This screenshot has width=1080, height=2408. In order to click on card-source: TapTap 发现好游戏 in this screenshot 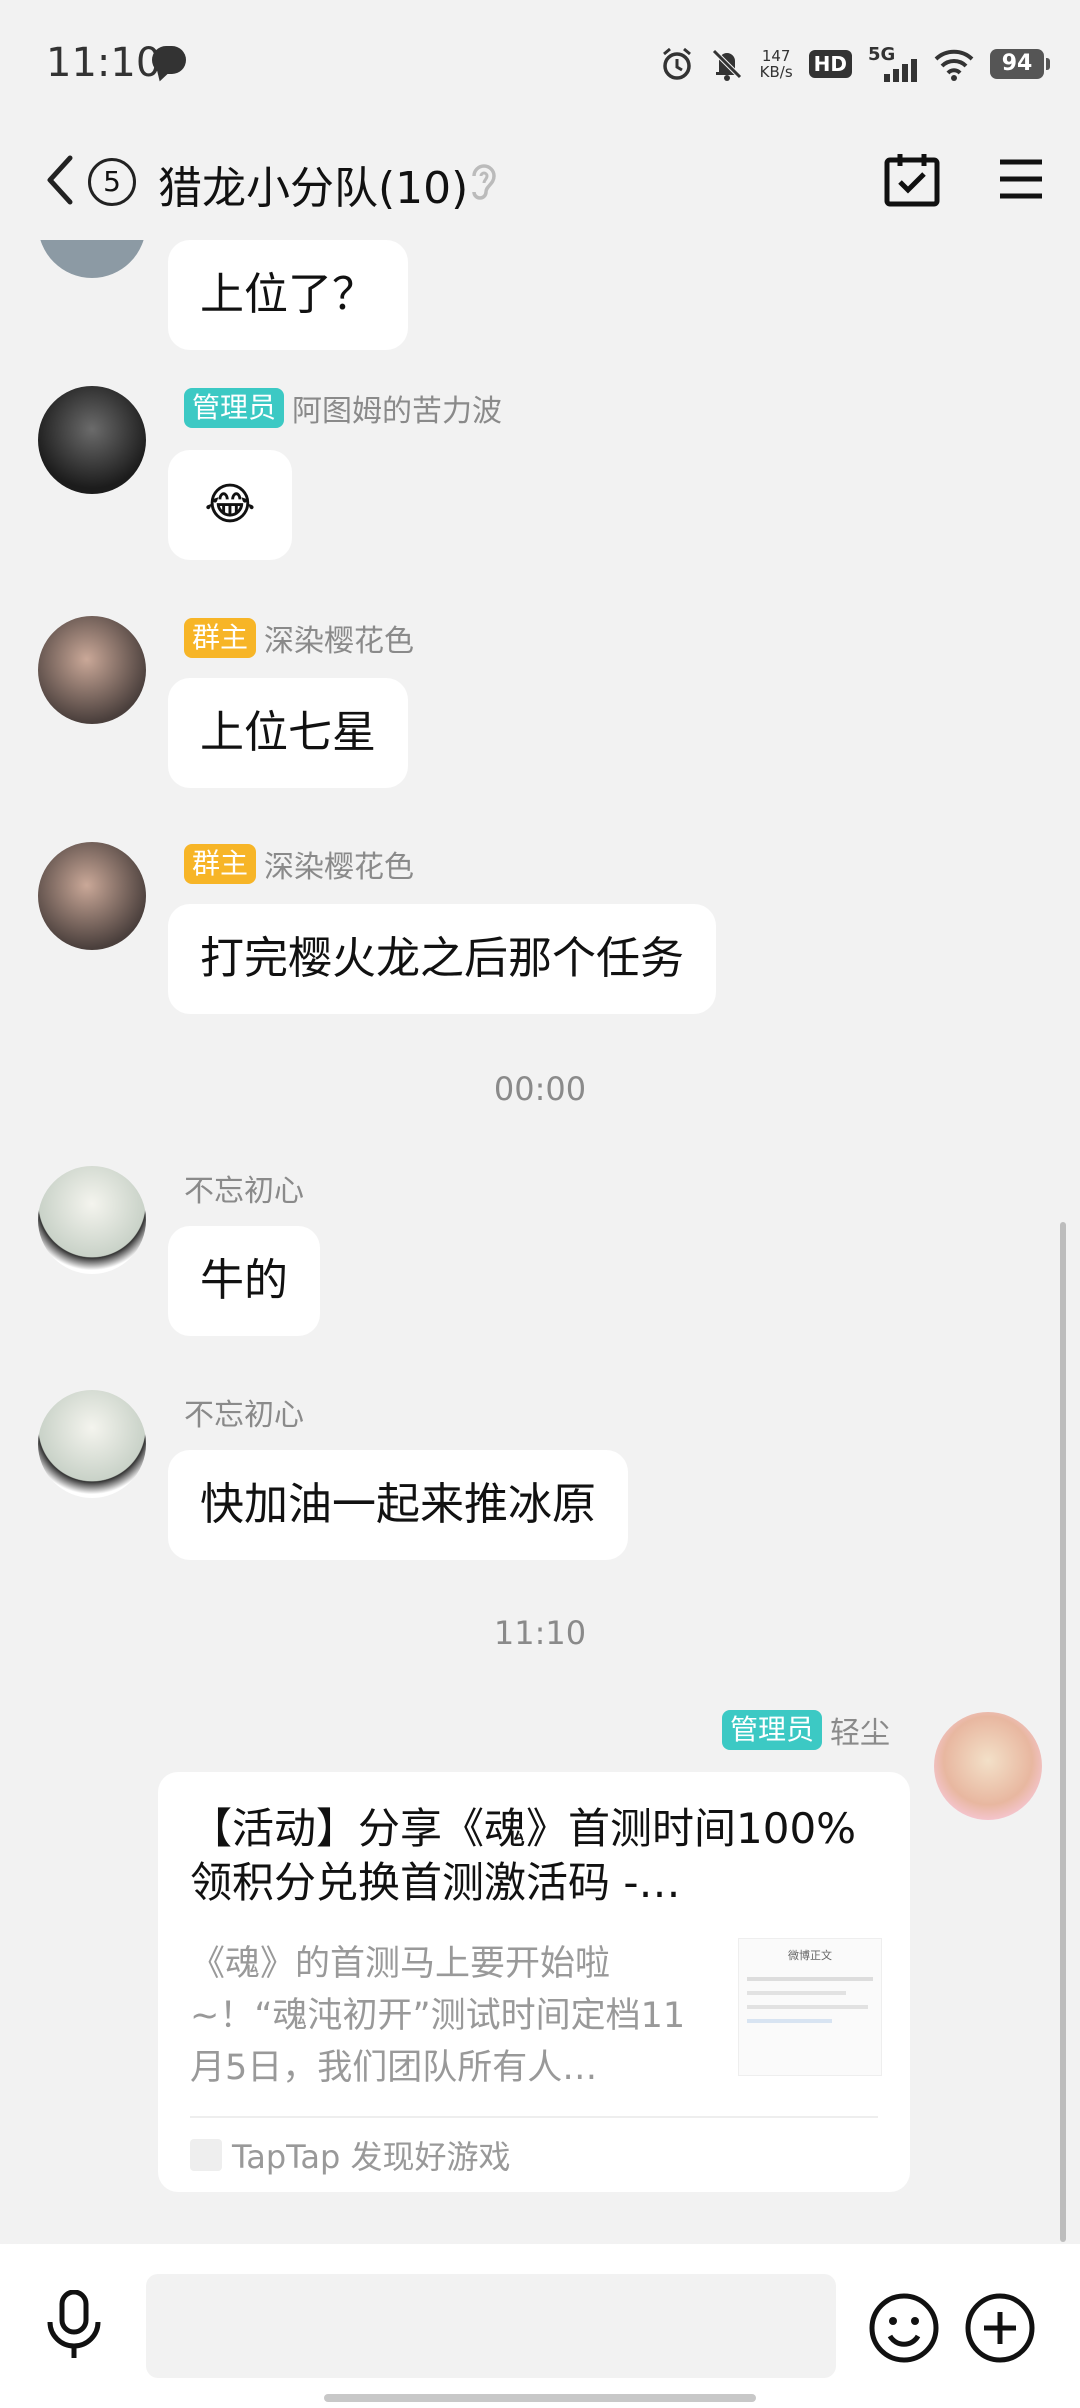, I will do `click(350, 2155)`.